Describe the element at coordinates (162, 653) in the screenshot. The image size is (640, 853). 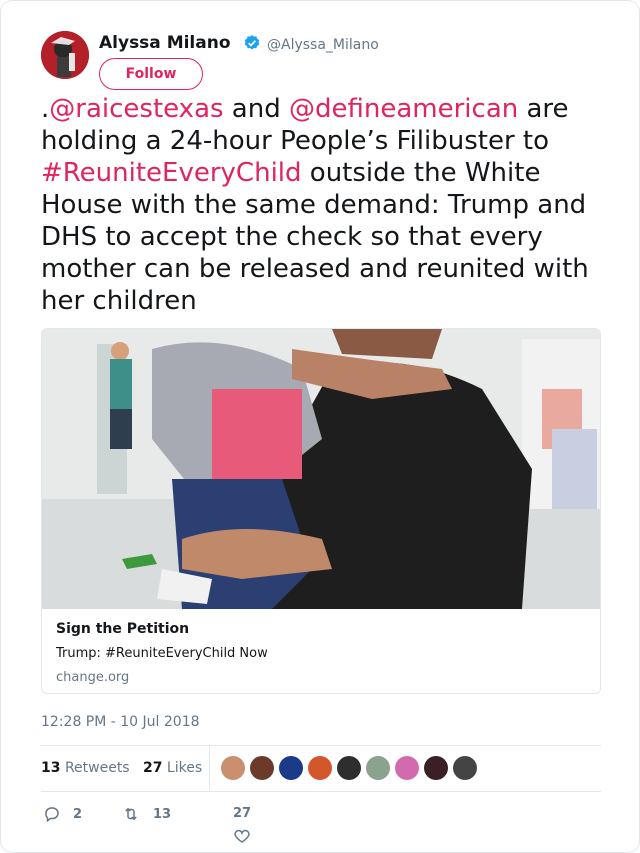
I see `card-description: Trump: #ReuniteEveryChild Now` at that location.